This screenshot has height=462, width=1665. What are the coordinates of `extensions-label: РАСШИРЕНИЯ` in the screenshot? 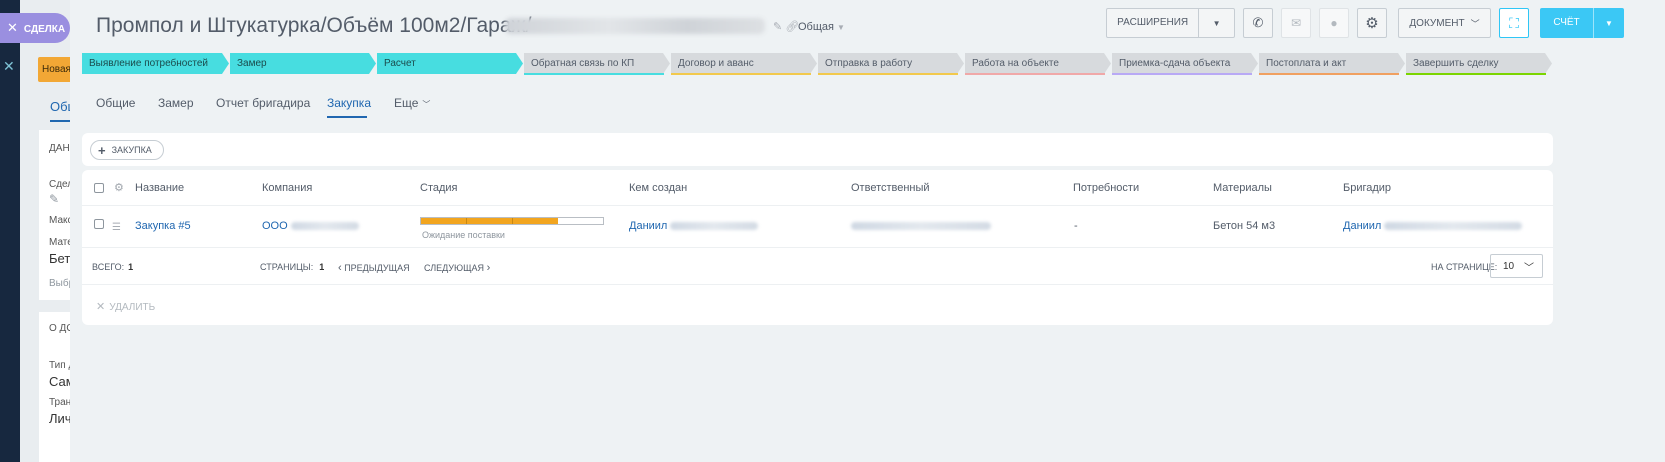 It's located at (1153, 23).